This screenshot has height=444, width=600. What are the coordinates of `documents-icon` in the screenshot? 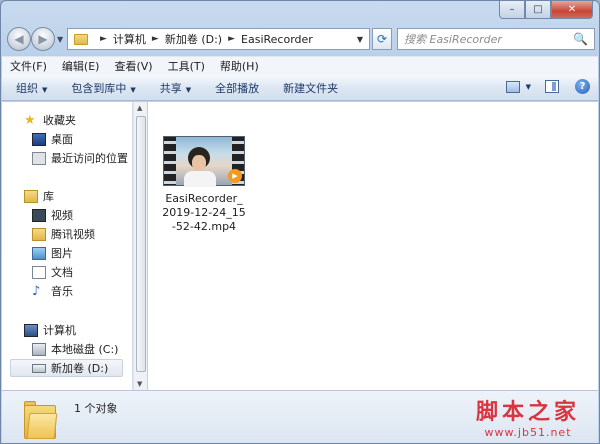 It's located at (39, 272).